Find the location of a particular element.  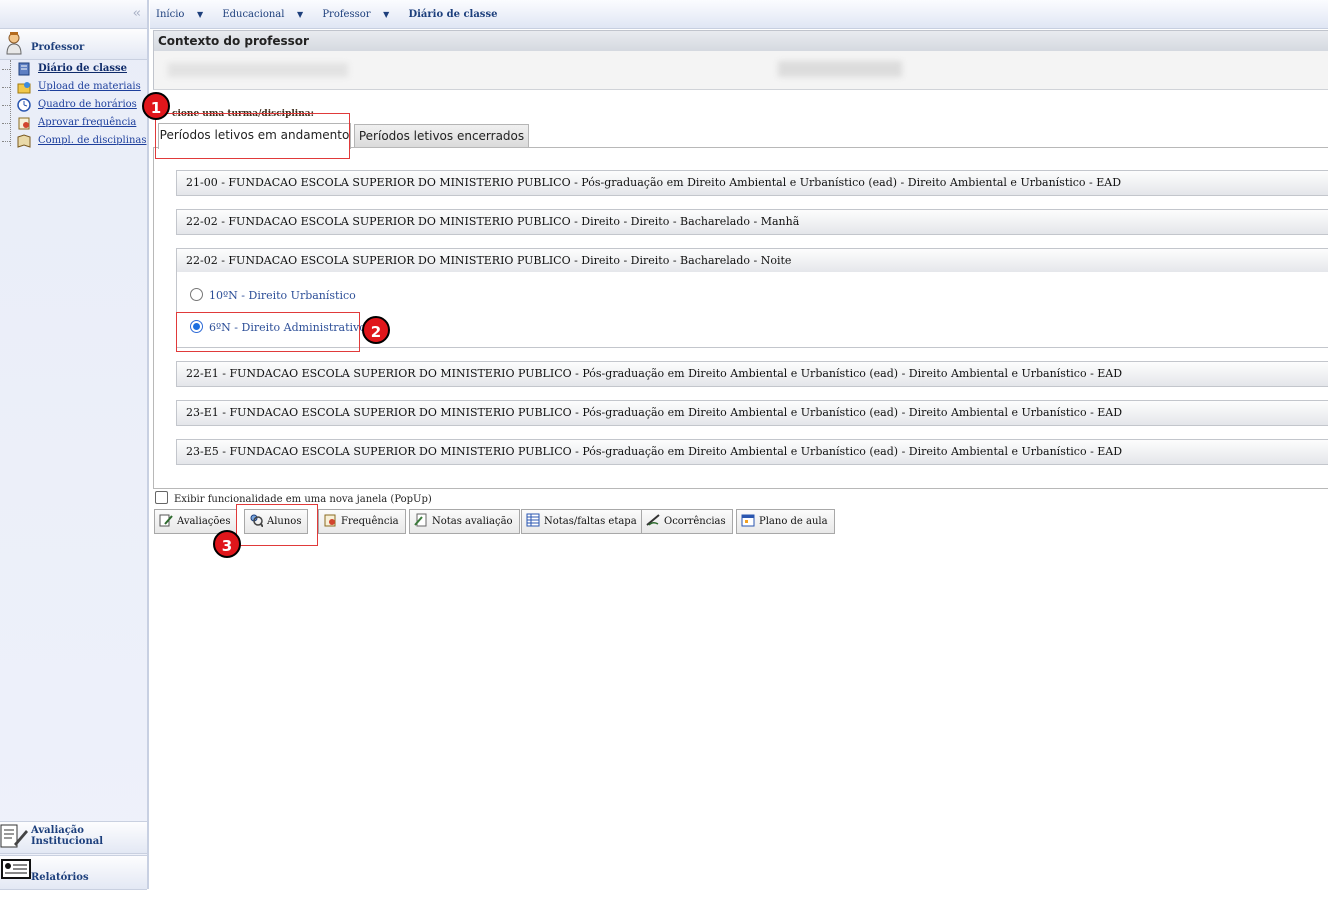

breadcrumb-item: Professor ▼ is located at coordinates (359, 14).